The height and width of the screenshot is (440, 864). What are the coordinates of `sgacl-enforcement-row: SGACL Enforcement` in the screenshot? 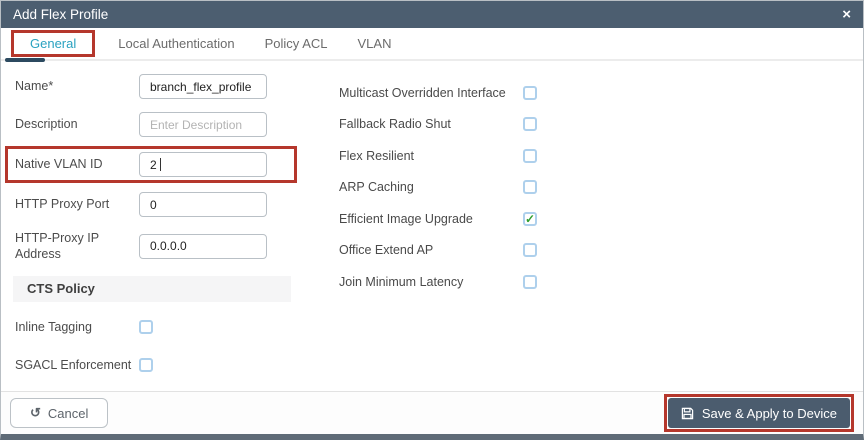 It's located at (159, 365).